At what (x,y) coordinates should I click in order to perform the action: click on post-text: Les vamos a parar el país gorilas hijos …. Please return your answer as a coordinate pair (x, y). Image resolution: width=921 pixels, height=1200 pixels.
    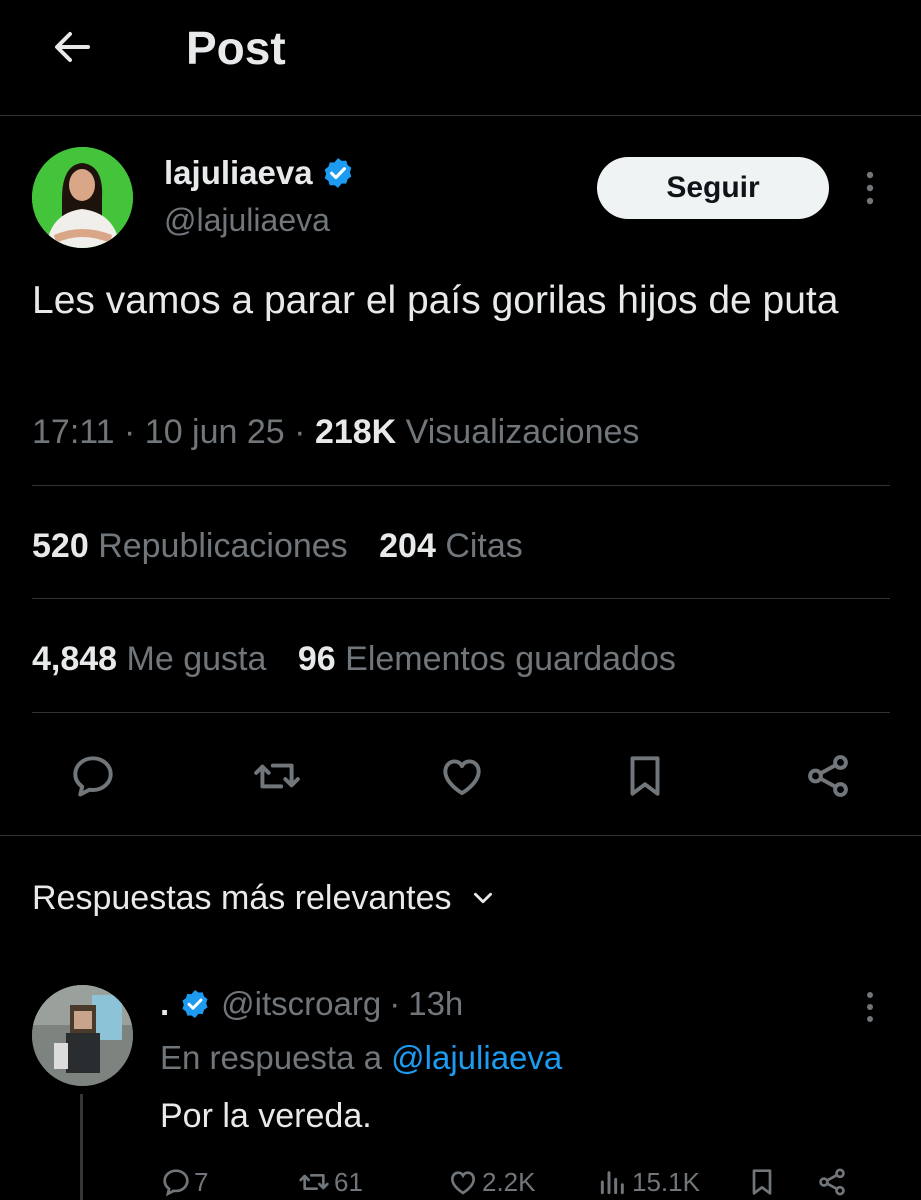
    Looking at the image, I should click on (435, 300).